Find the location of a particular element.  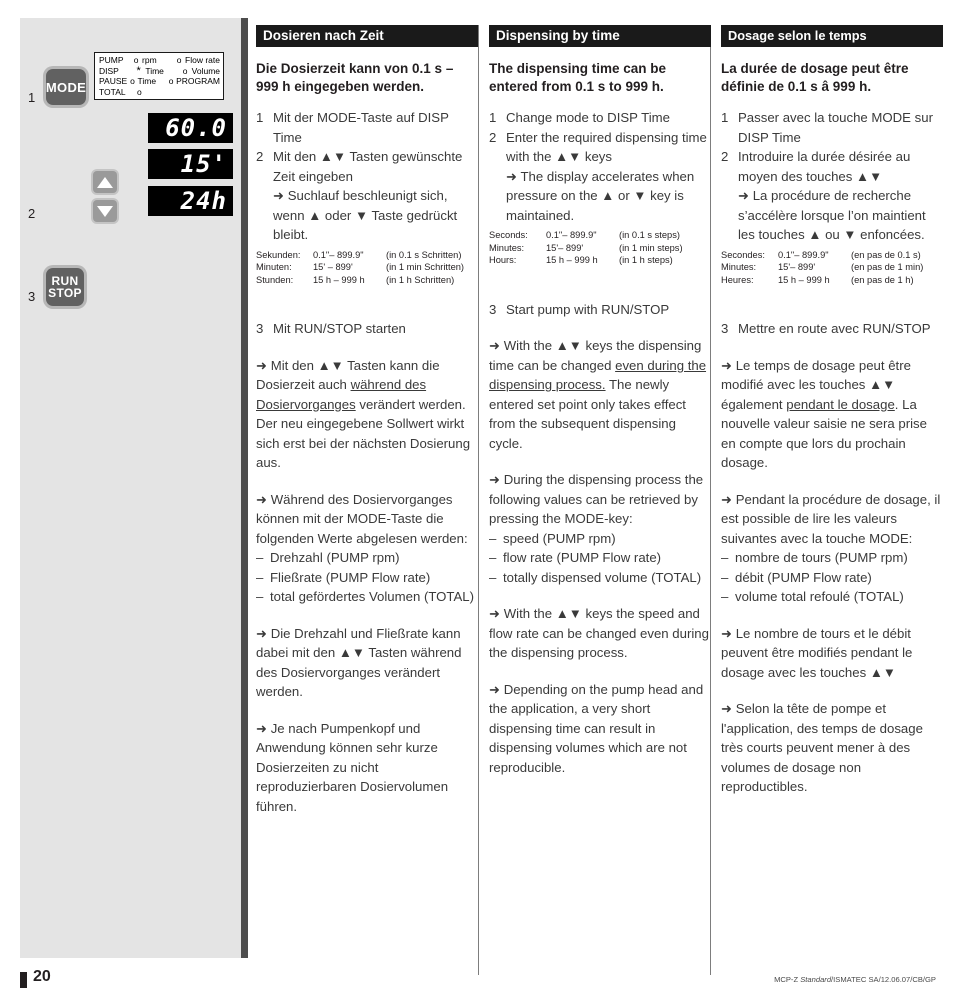

note-text-underlined: pendant le dosage is located at coordinates (840, 404).